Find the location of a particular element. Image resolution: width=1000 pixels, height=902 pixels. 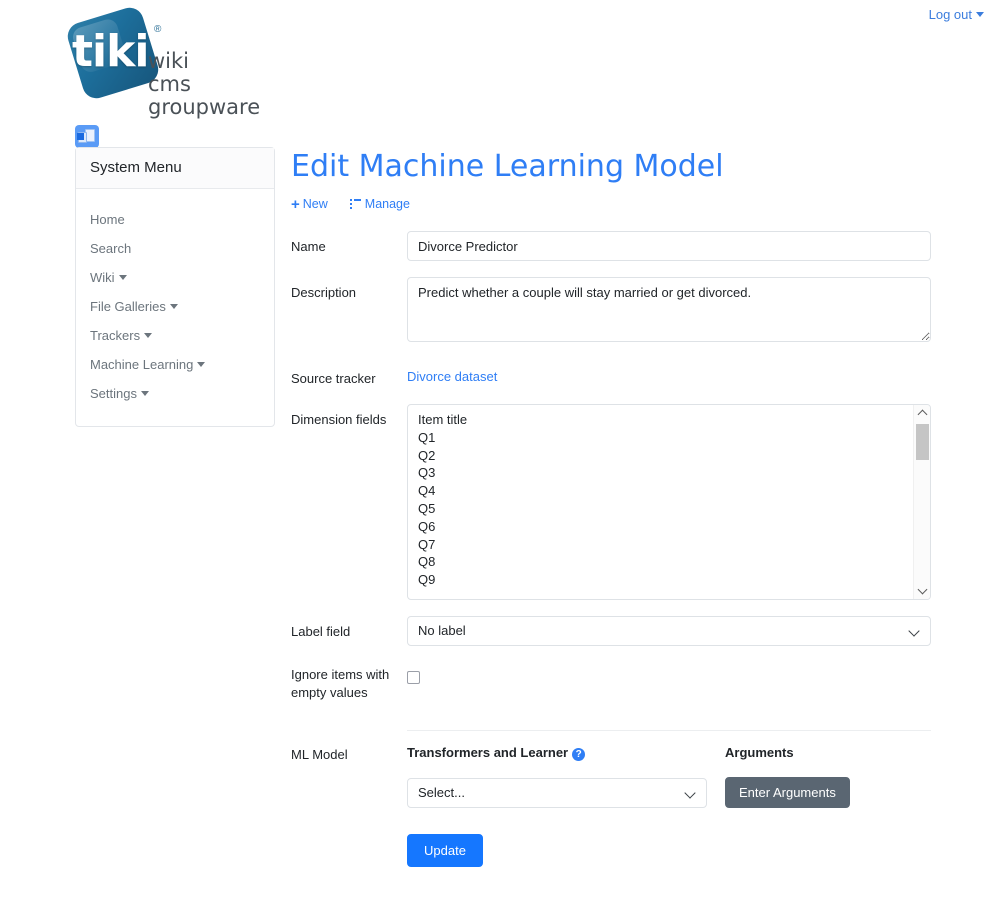

name-label: Name is located at coordinates (308, 246).